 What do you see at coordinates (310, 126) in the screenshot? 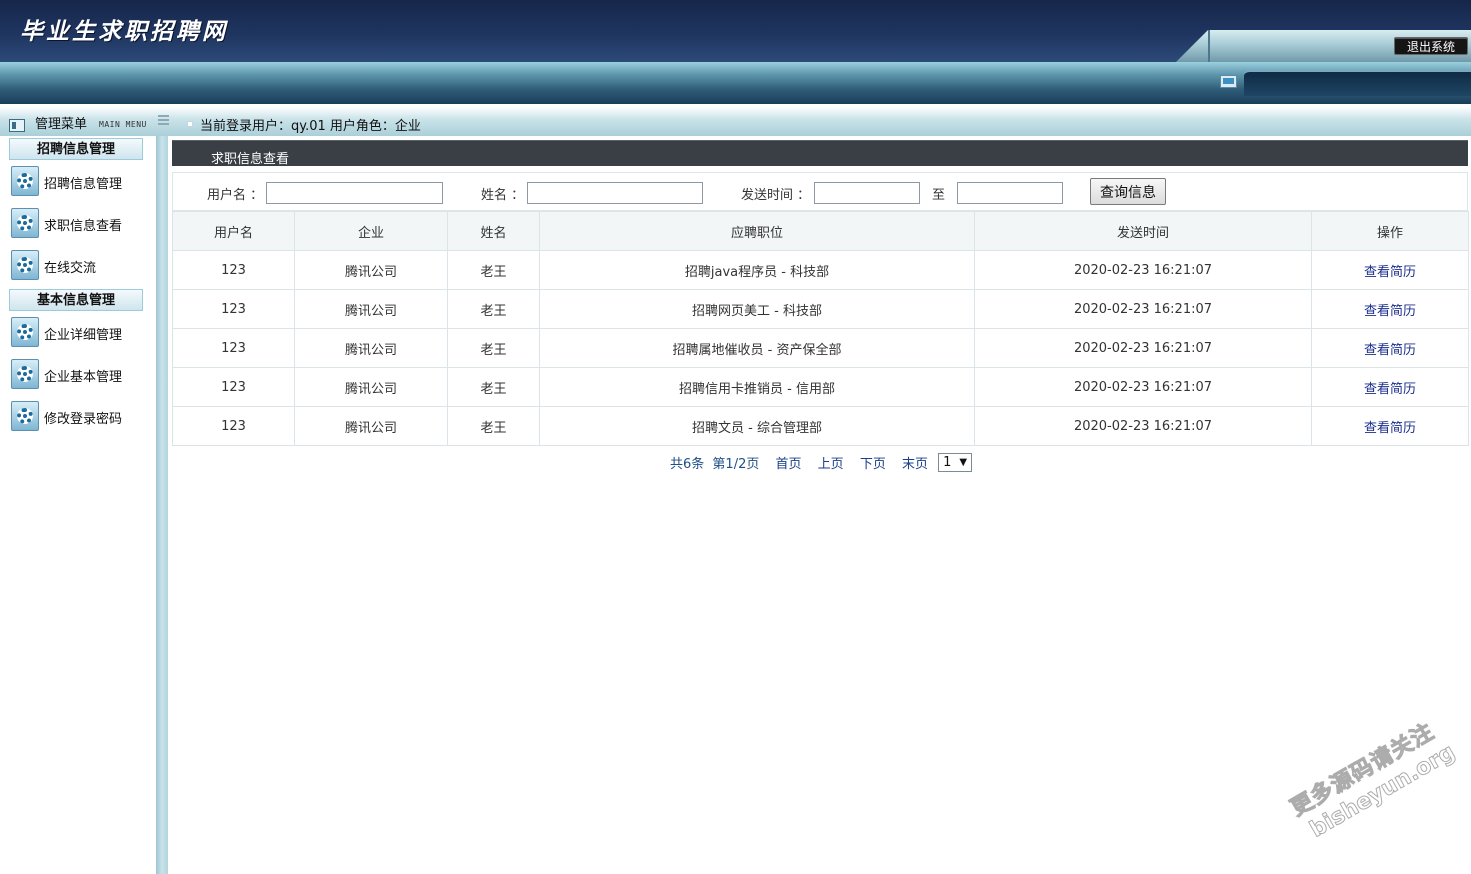
I see `current-user-info: 当前登录用户：qy.01 用户角色：企业` at bounding box center [310, 126].